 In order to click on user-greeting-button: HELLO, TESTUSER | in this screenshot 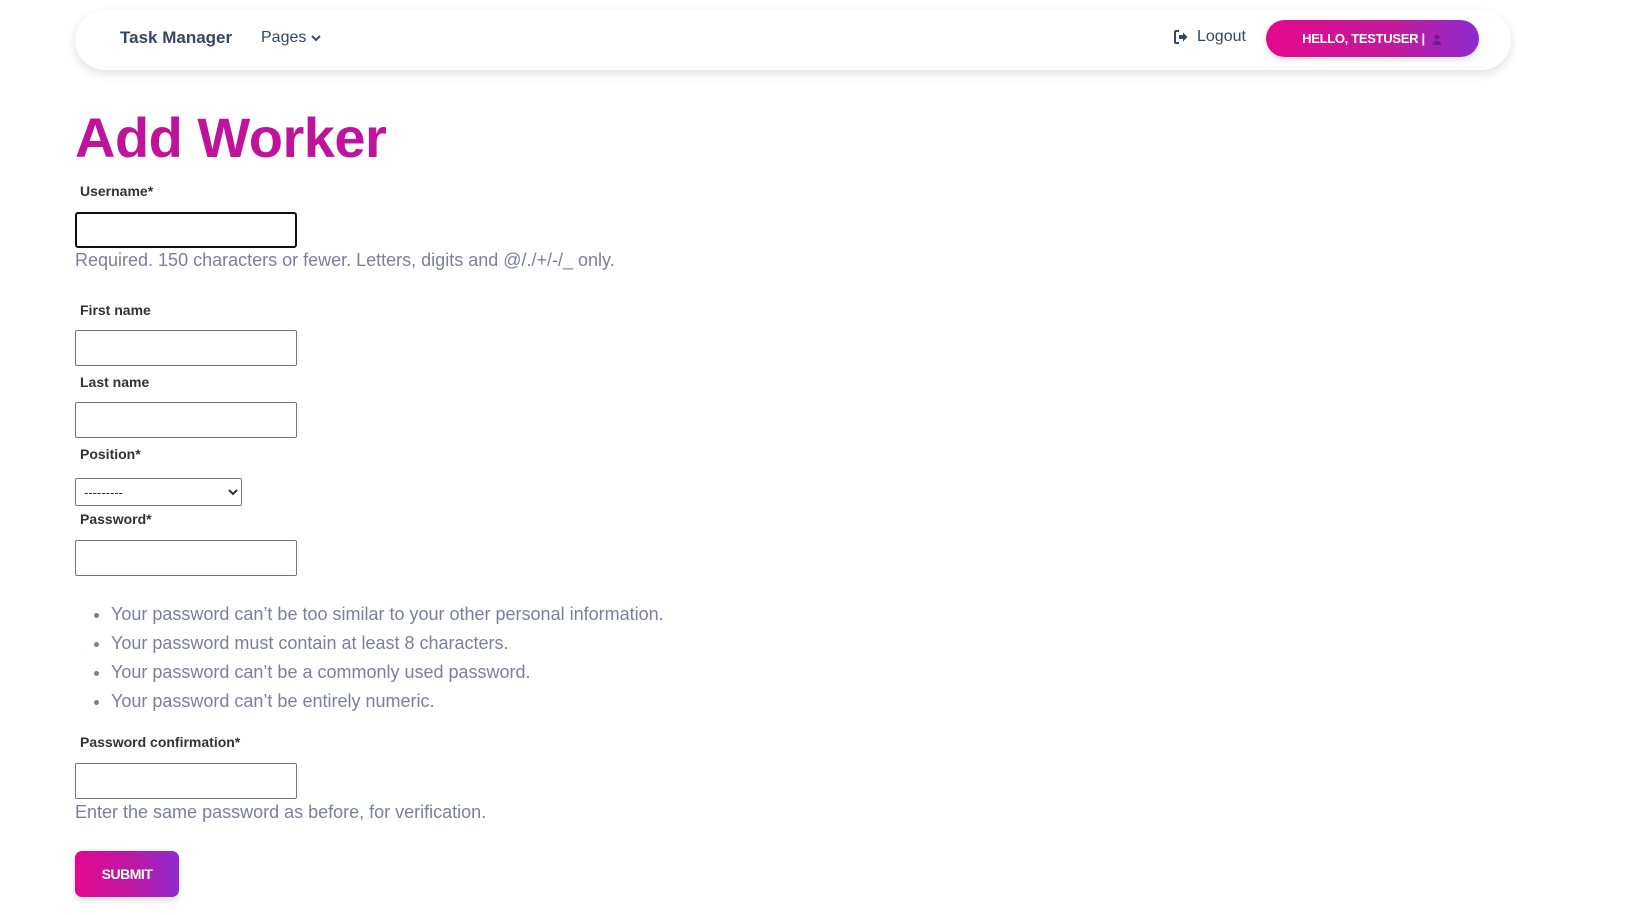, I will do `click(1372, 38)`.